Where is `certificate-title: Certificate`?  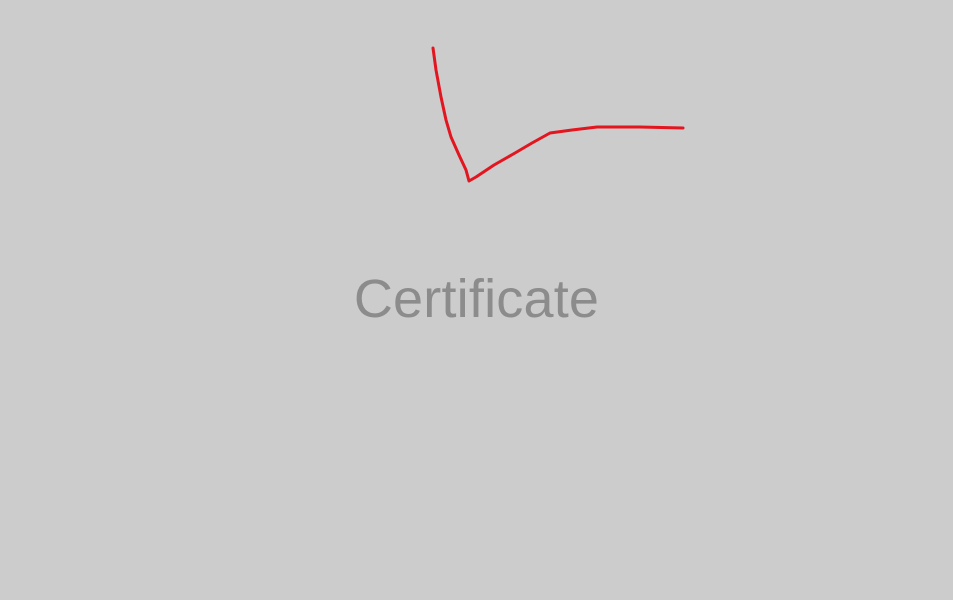 certificate-title: Certificate is located at coordinates (476, 299).